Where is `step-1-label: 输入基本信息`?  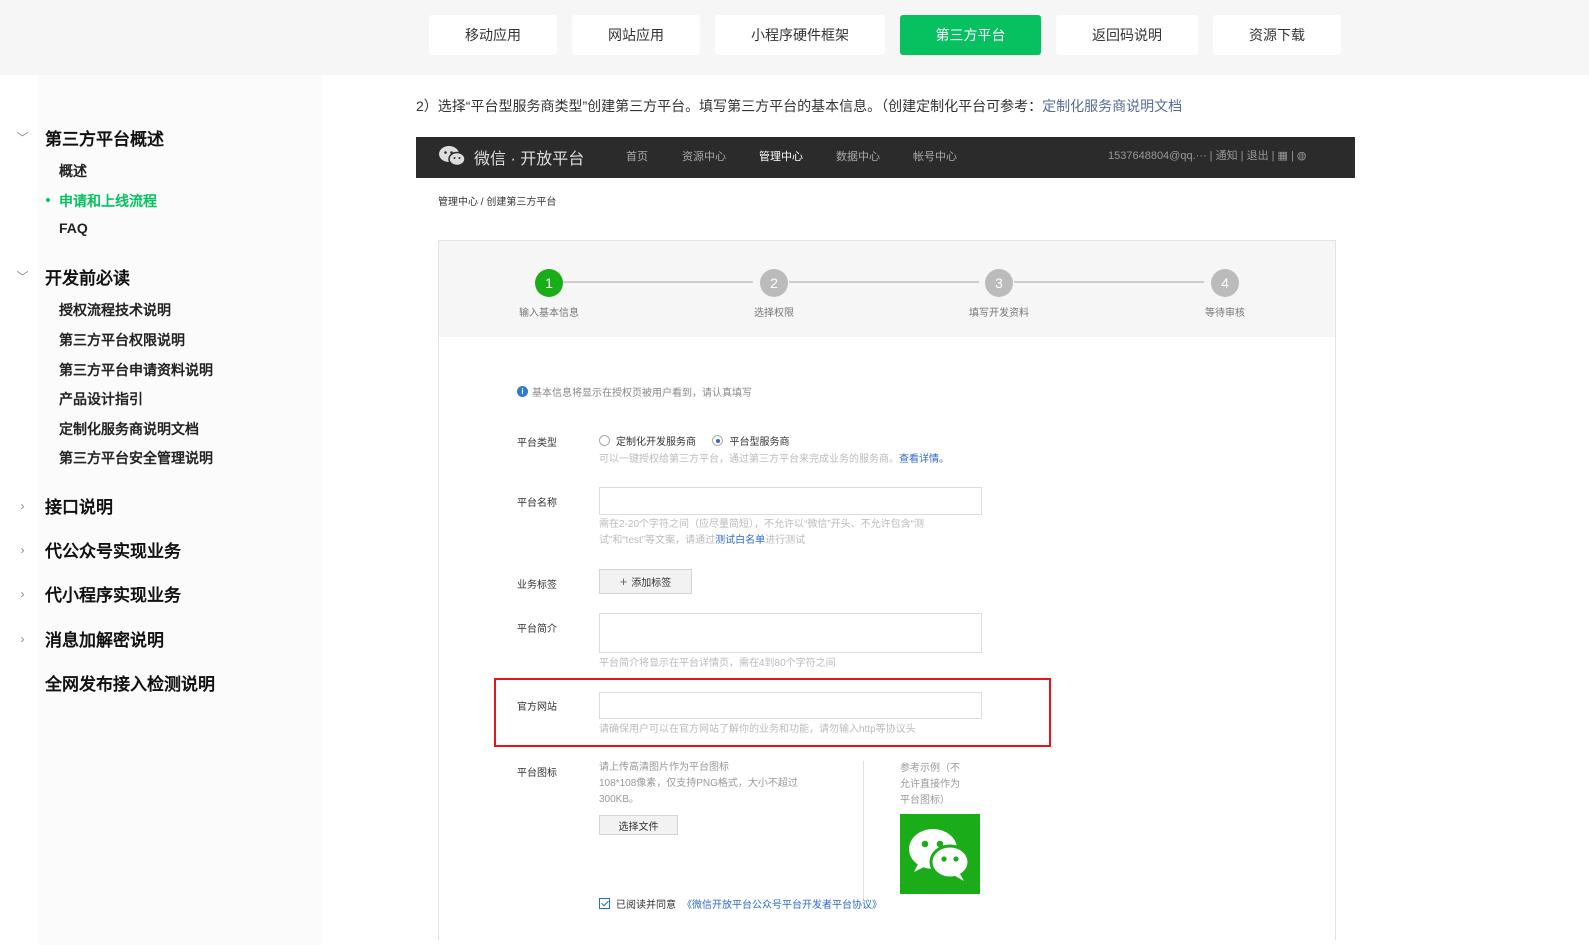 step-1-label: 输入基本信息 is located at coordinates (549, 313).